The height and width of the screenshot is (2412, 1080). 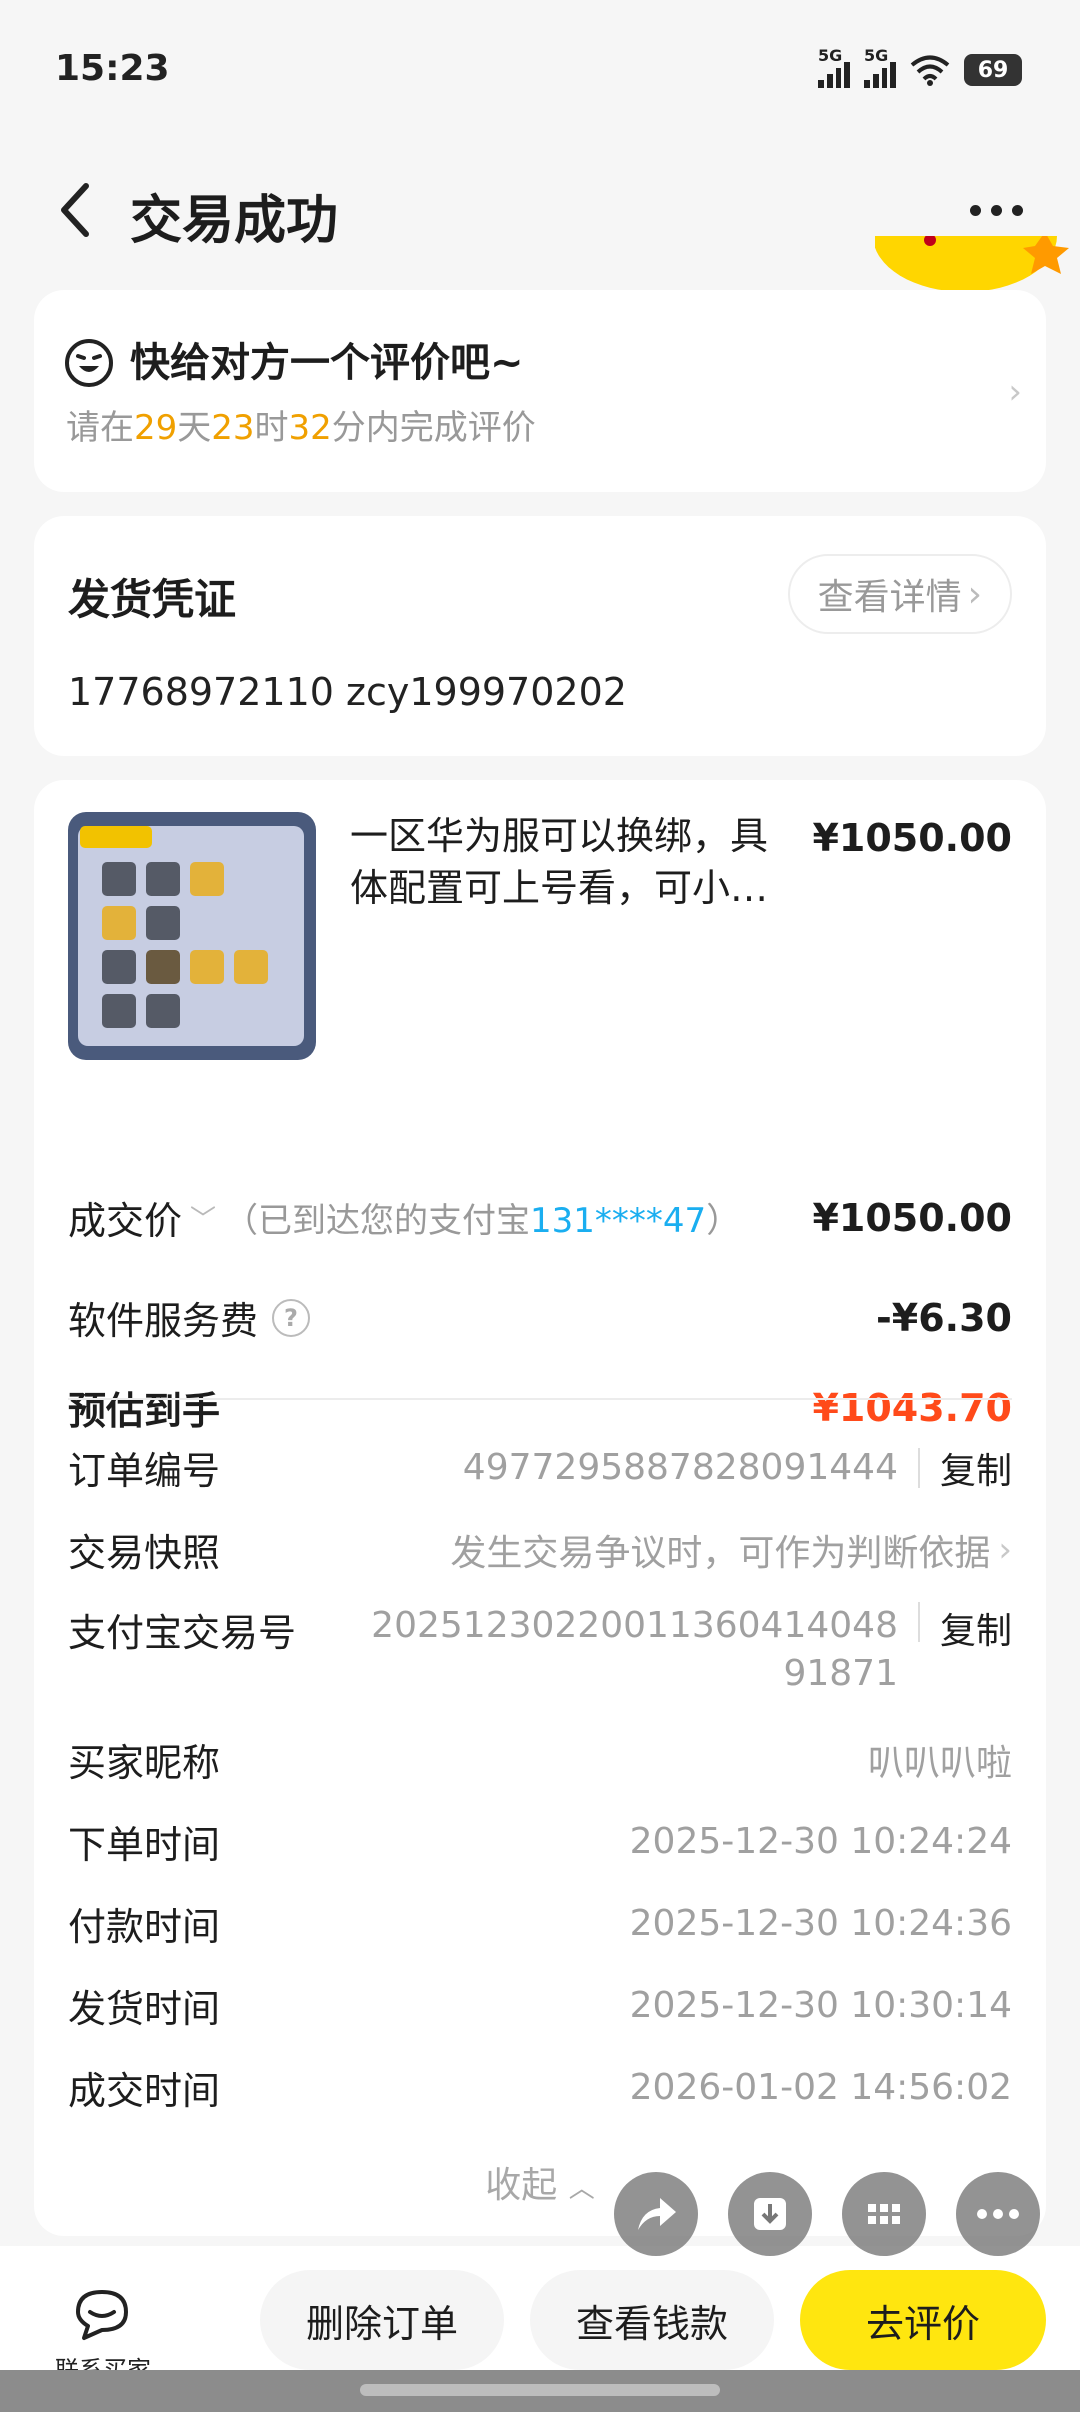 I want to click on alipay-no-label: 支付宝交易号, so click(x=182, y=1633).